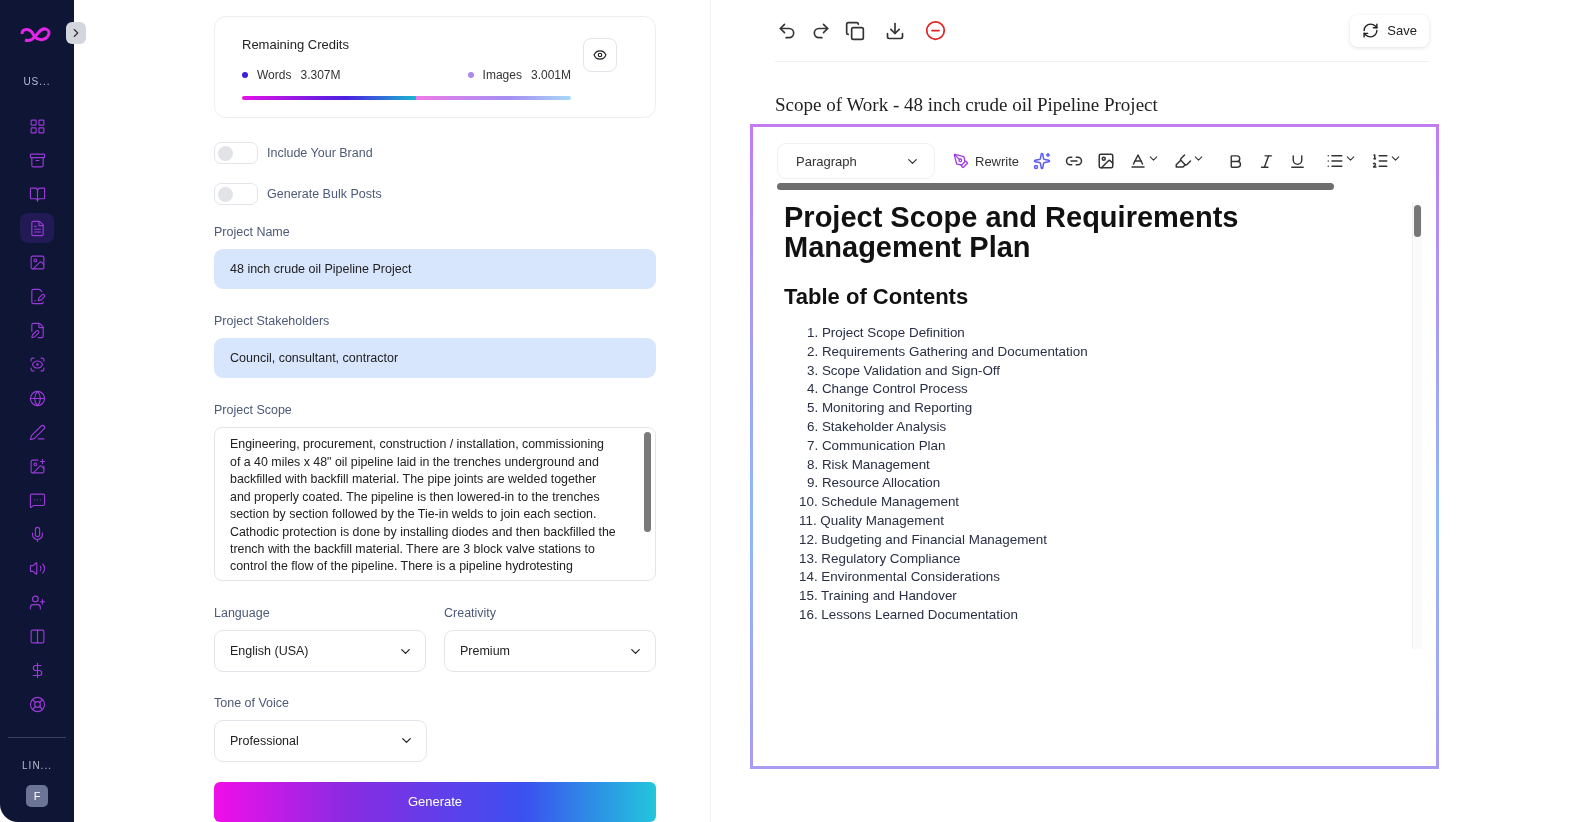 The width and height of the screenshot is (1577, 822). I want to click on list-item: 6. Stakeholder Analysis, so click(877, 427).